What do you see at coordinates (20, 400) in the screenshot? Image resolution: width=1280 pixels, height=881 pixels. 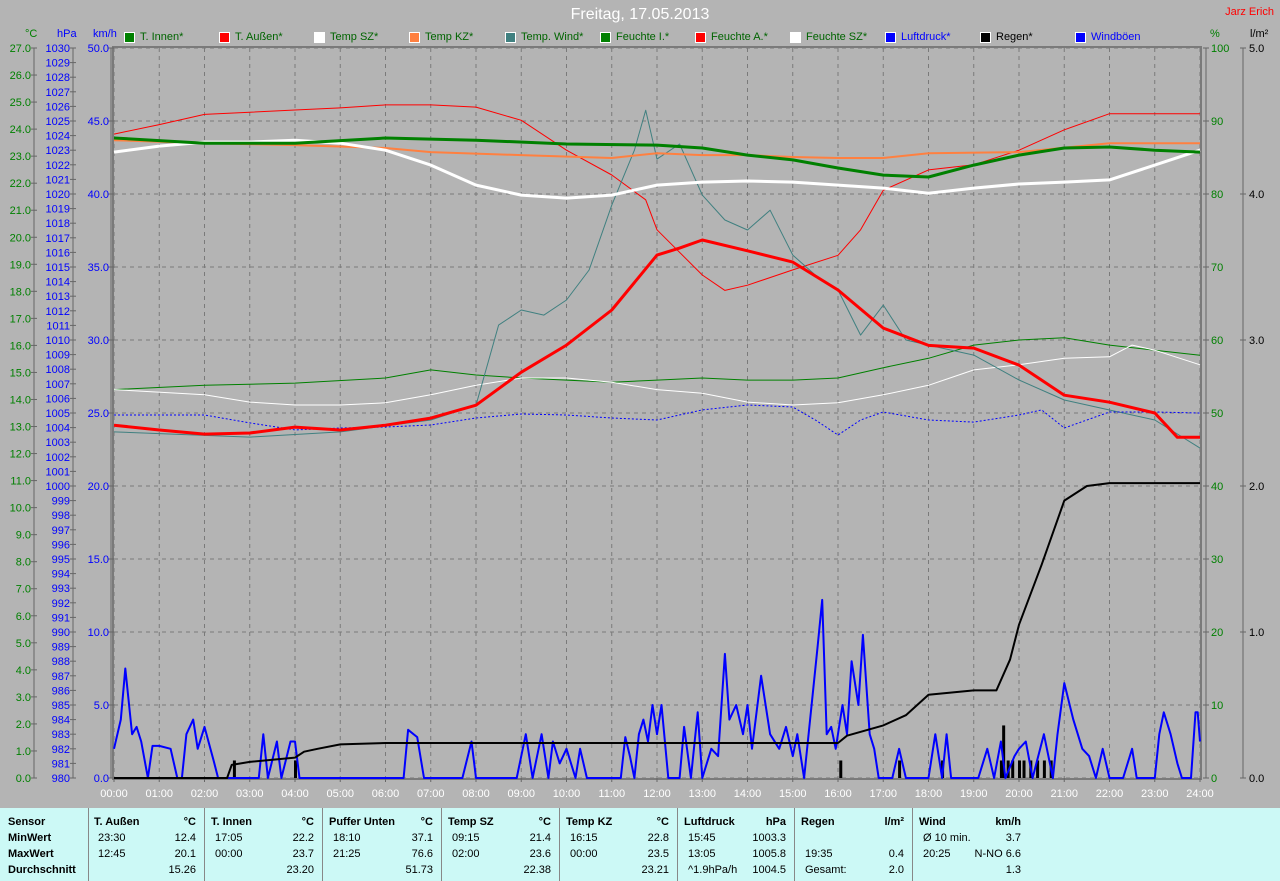 I see `axis-tick-label-C: 14.0` at bounding box center [20, 400].